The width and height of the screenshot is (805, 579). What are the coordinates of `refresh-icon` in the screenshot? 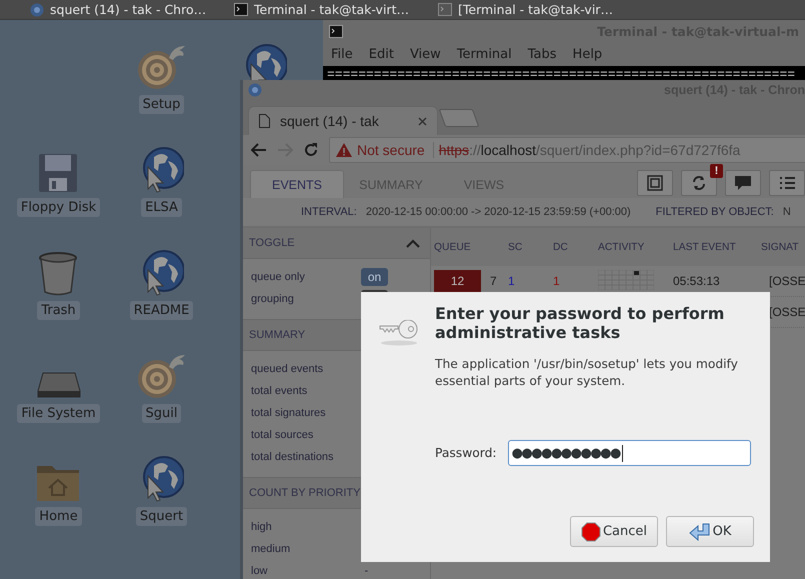 It's located at (699, 183).